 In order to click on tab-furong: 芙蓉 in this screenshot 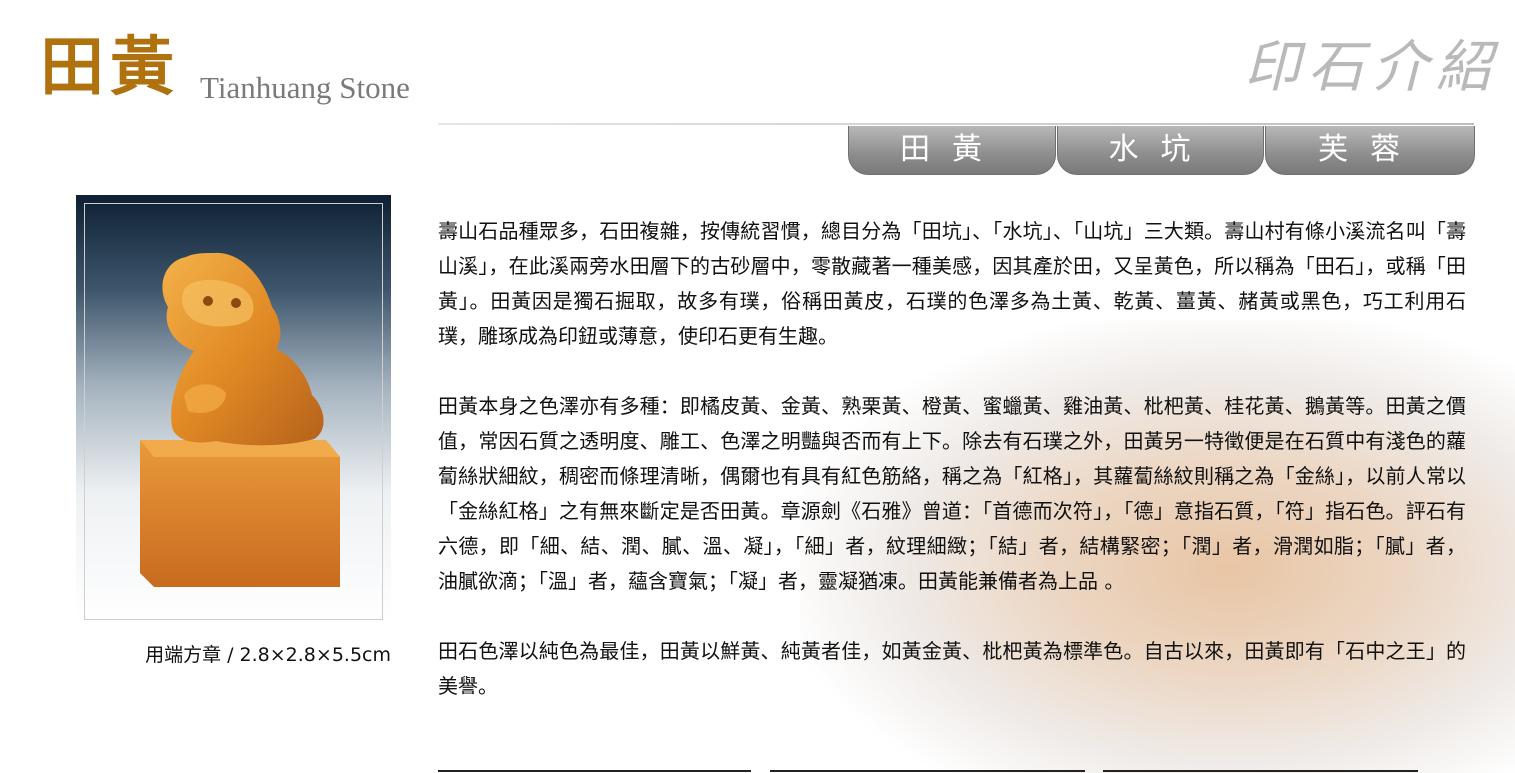, I will do `click(1370, 150)`.